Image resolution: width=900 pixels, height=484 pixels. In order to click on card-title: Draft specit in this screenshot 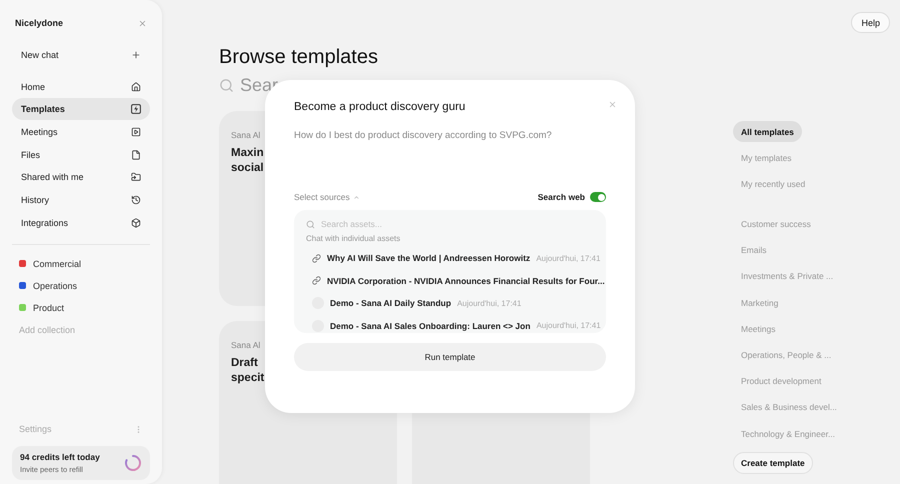, I will do `click(247, 371)`.